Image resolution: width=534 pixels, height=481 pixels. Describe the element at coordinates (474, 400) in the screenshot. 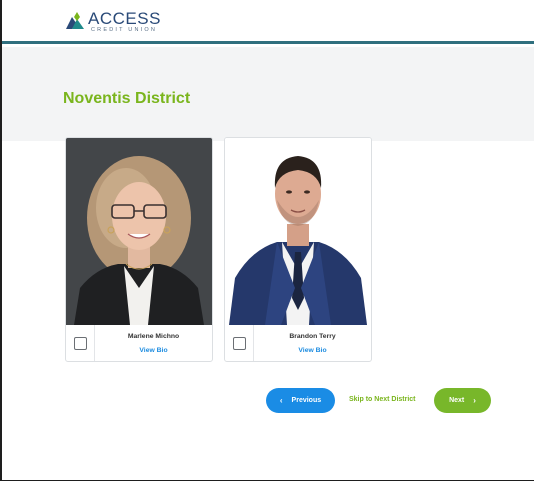

I see `chevron-right-icon: ›` at that location.